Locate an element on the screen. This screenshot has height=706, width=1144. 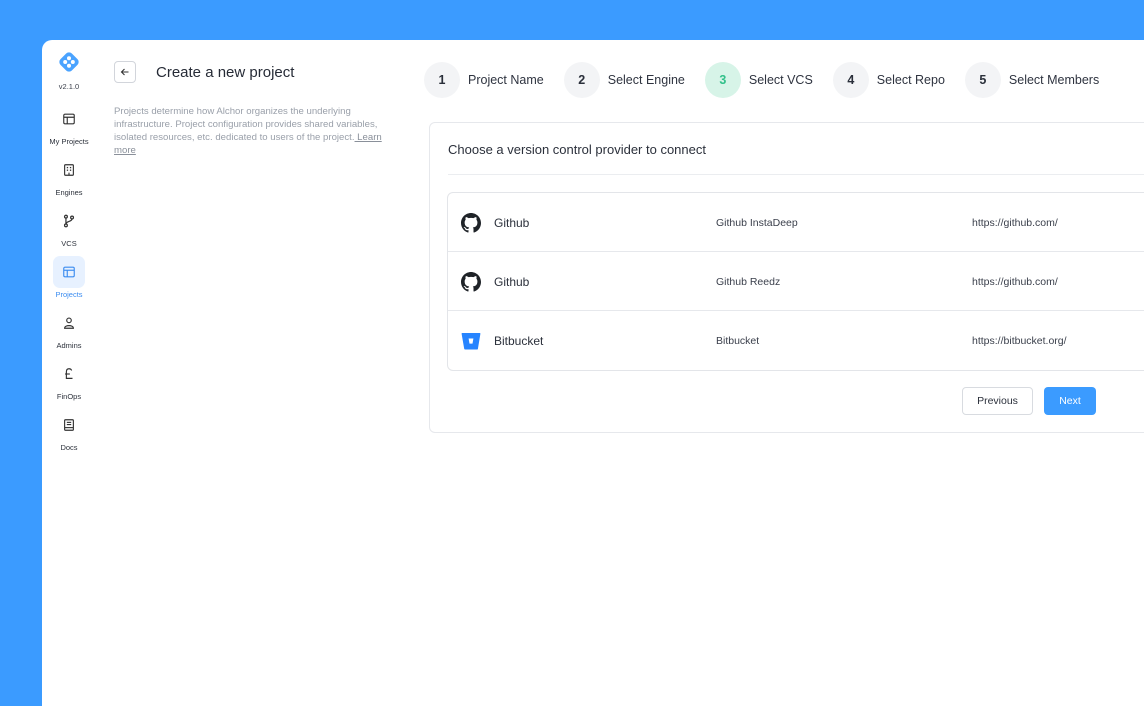
step-number: 3 is located at coordinates (722, 80).